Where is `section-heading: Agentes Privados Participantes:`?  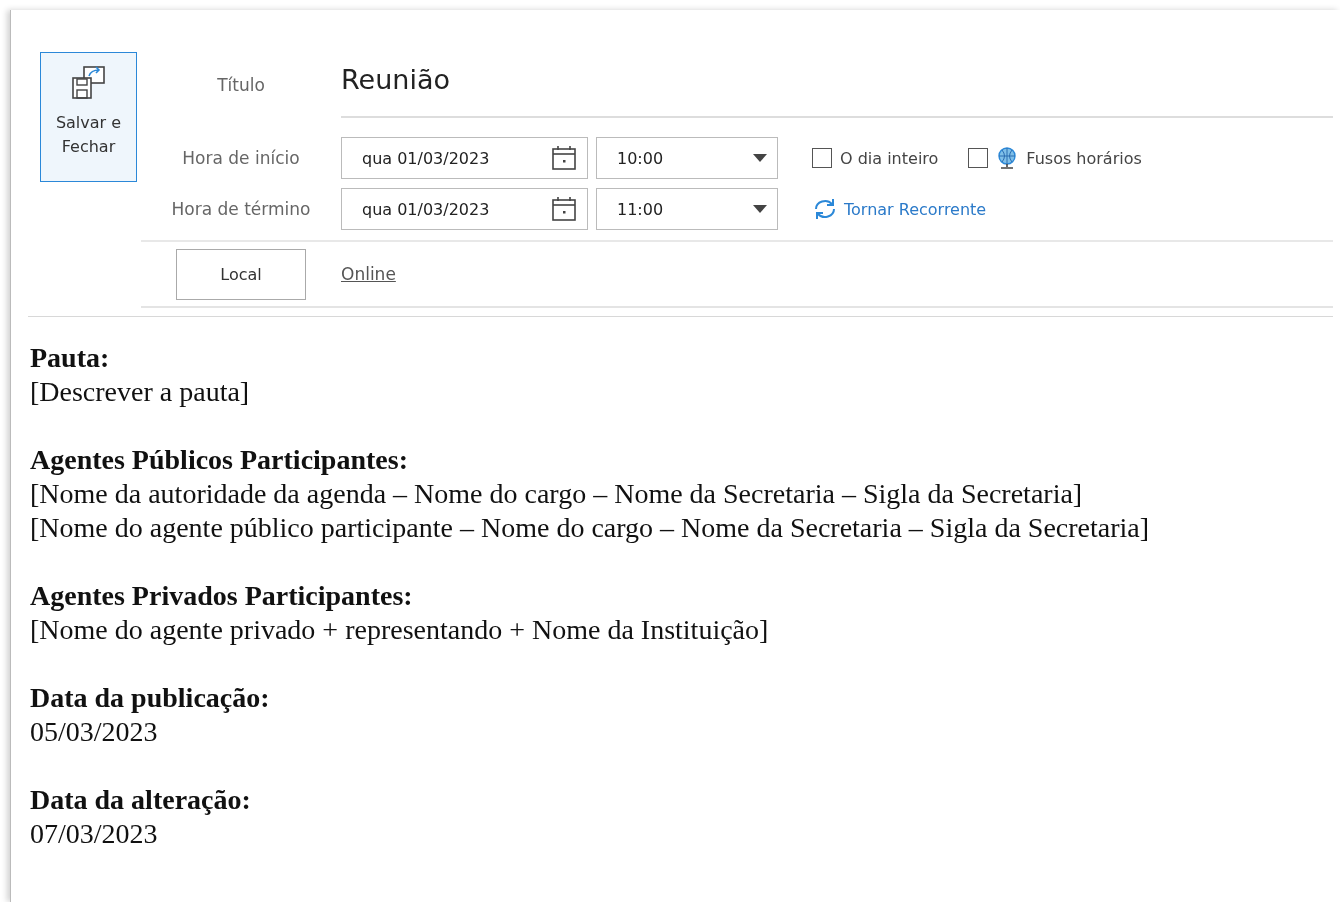
section-heading: Agentes Privados Participantes: is located at coordinates (222, 596).